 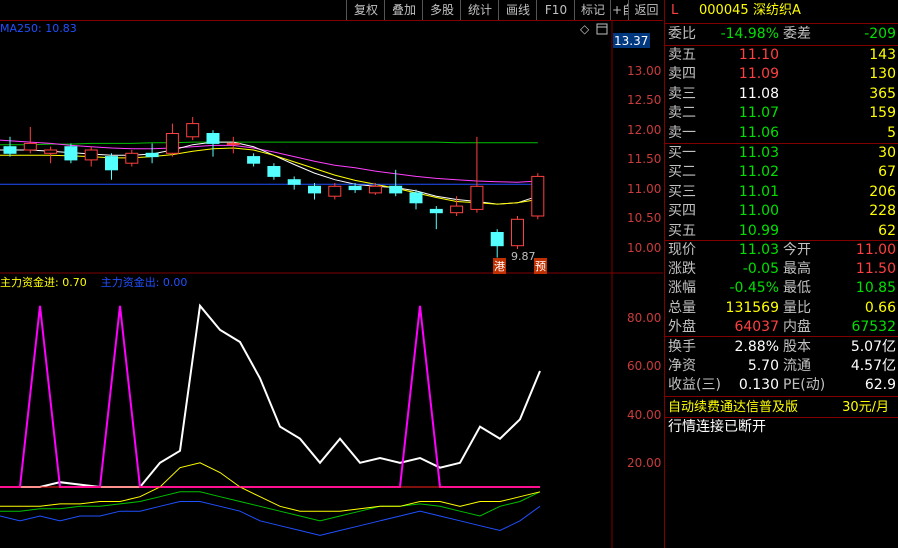 What do you see at coordinates (873, 347) in the screenshot?
I see `finance-value: 5.07亿` at bounding box center [873, 347].